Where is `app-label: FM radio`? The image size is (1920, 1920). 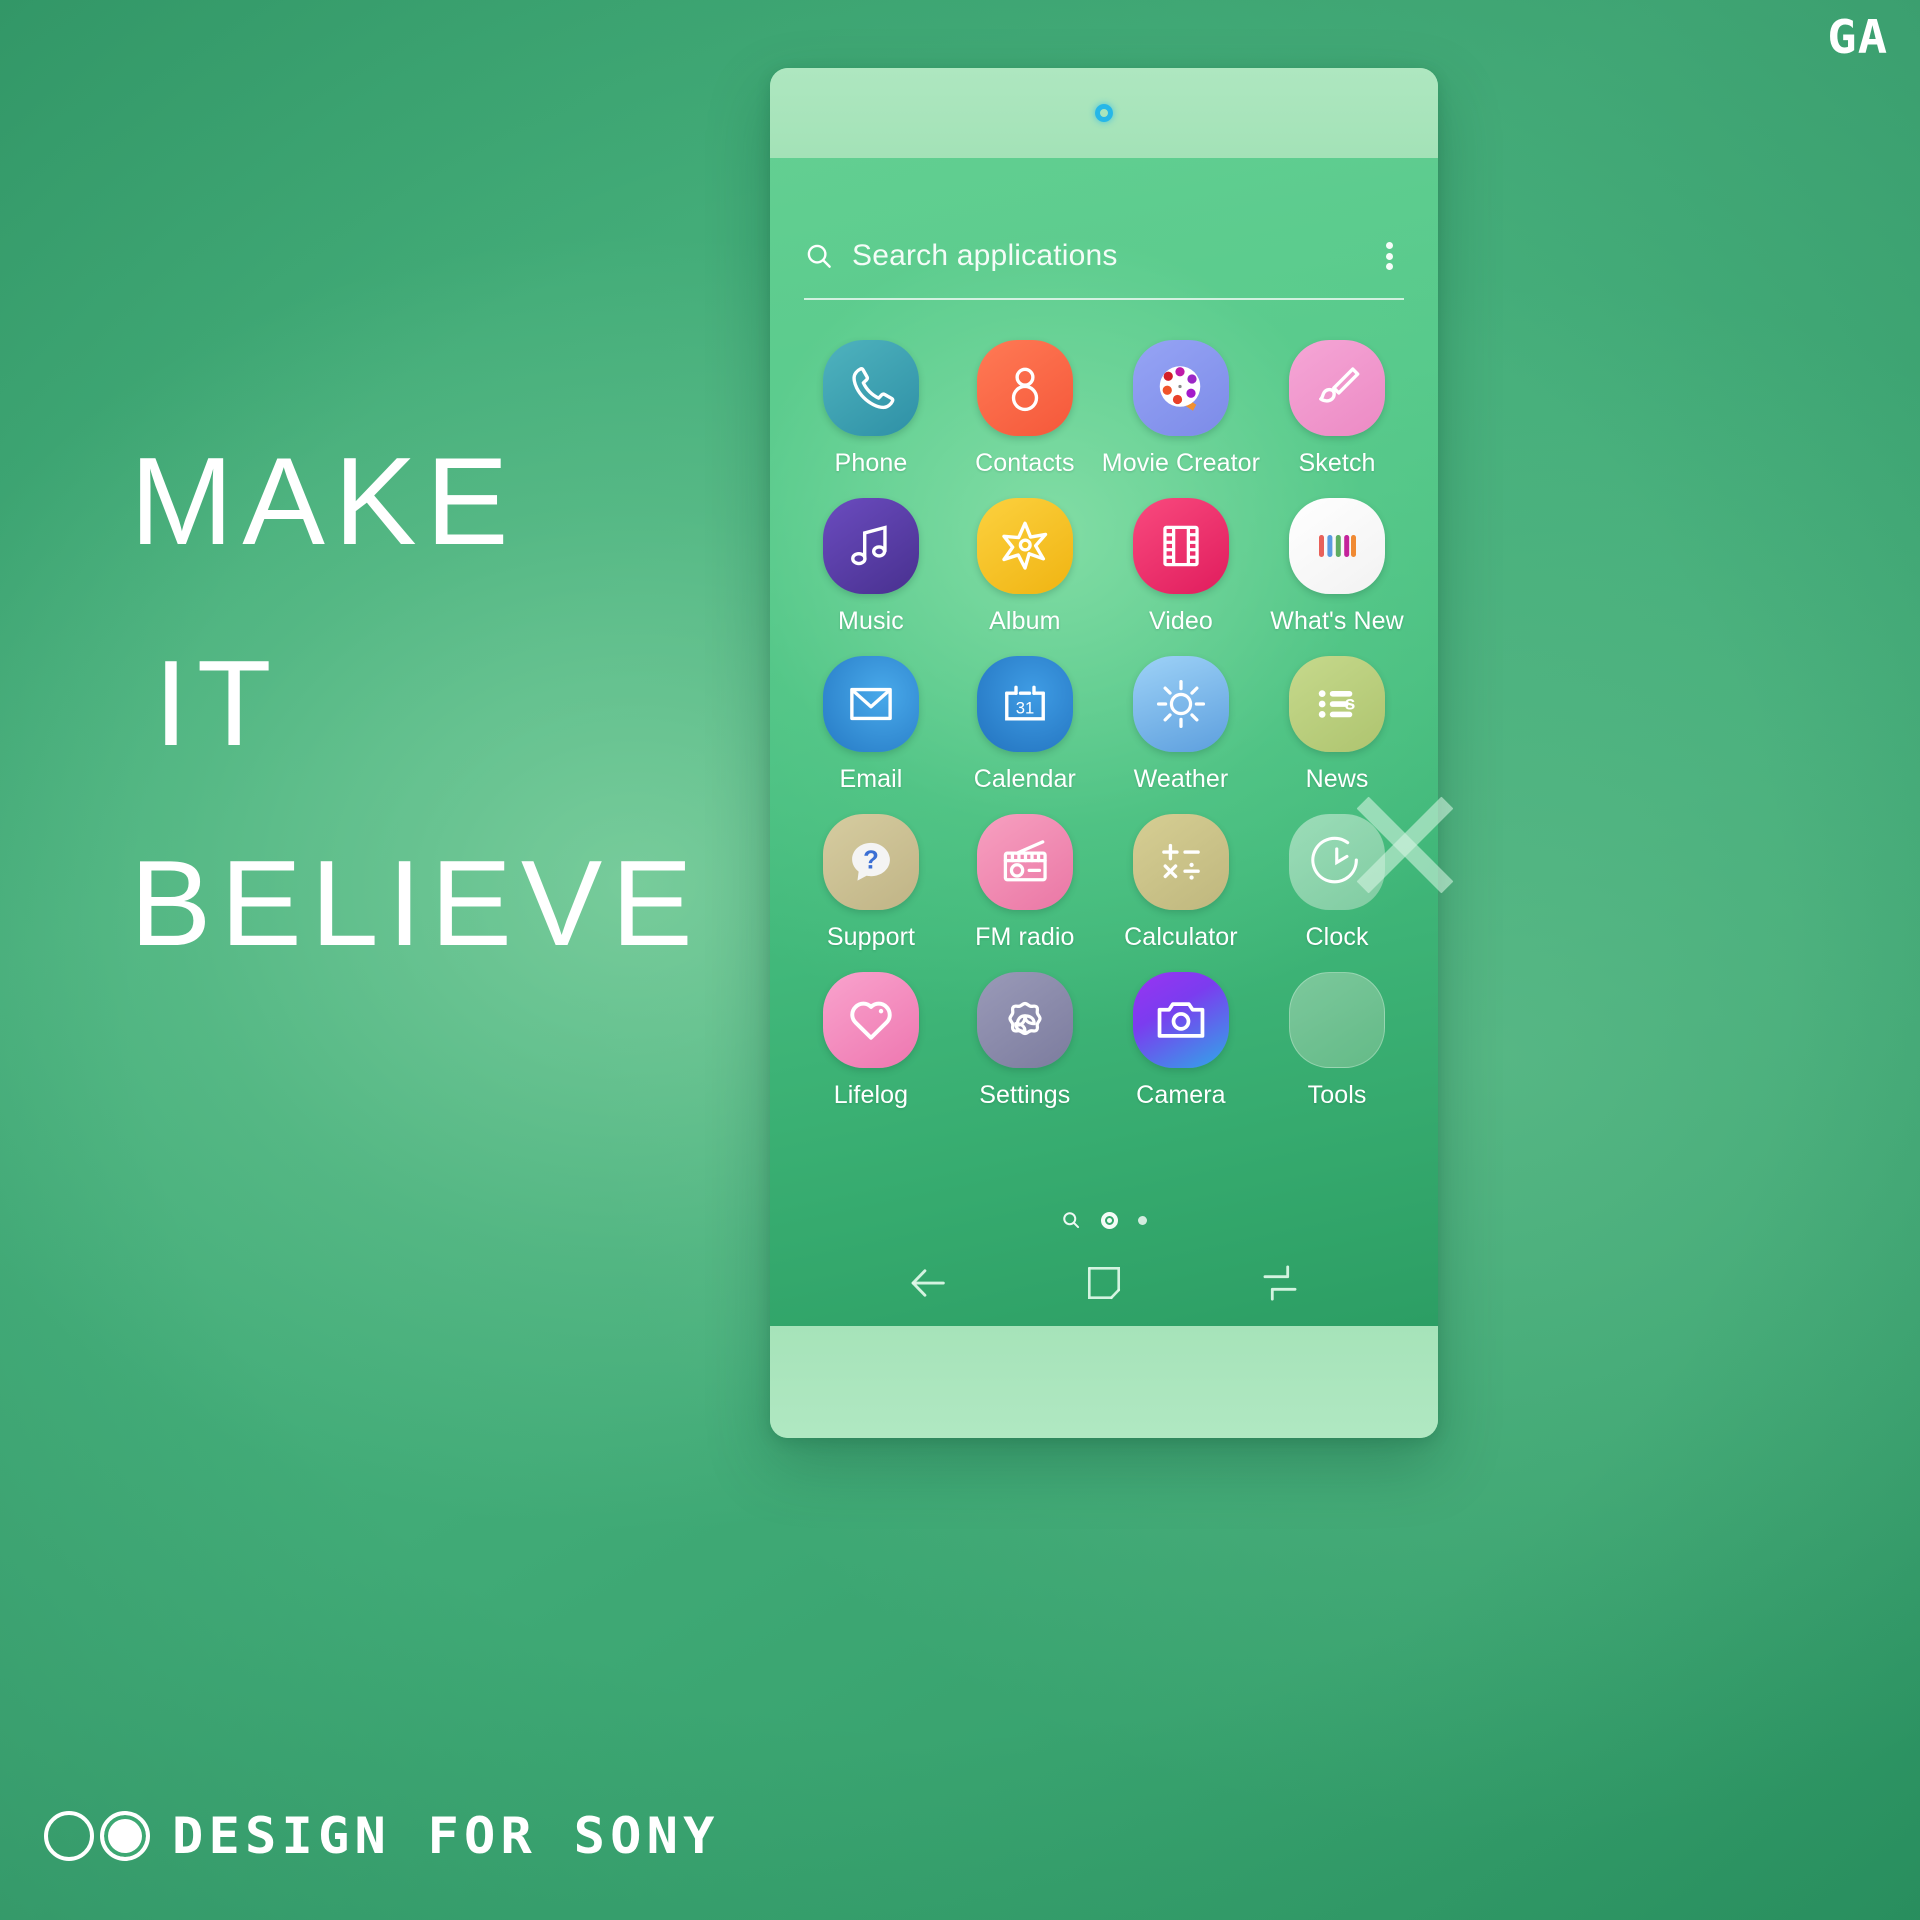
app-label: FM radio is located at coordinates (1025, 937).